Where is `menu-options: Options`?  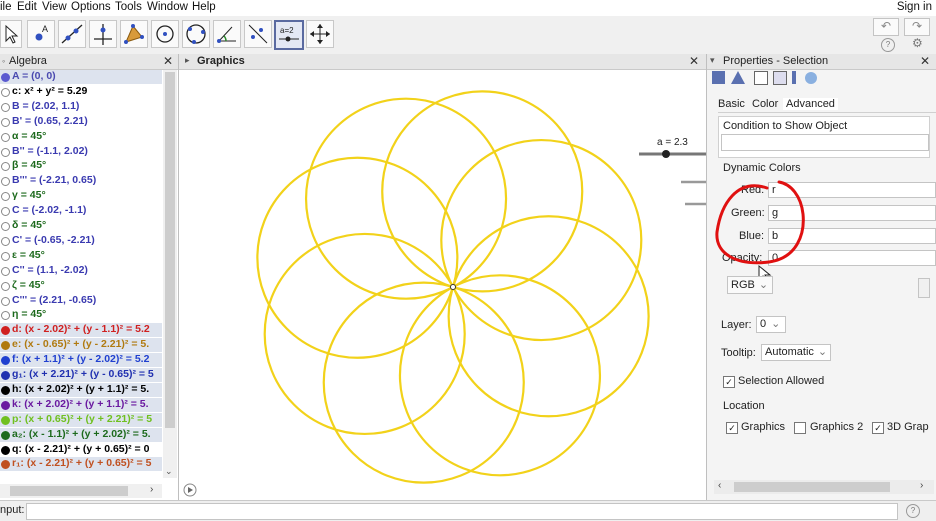
menu-options: Options is located at coordinates (91, 7).